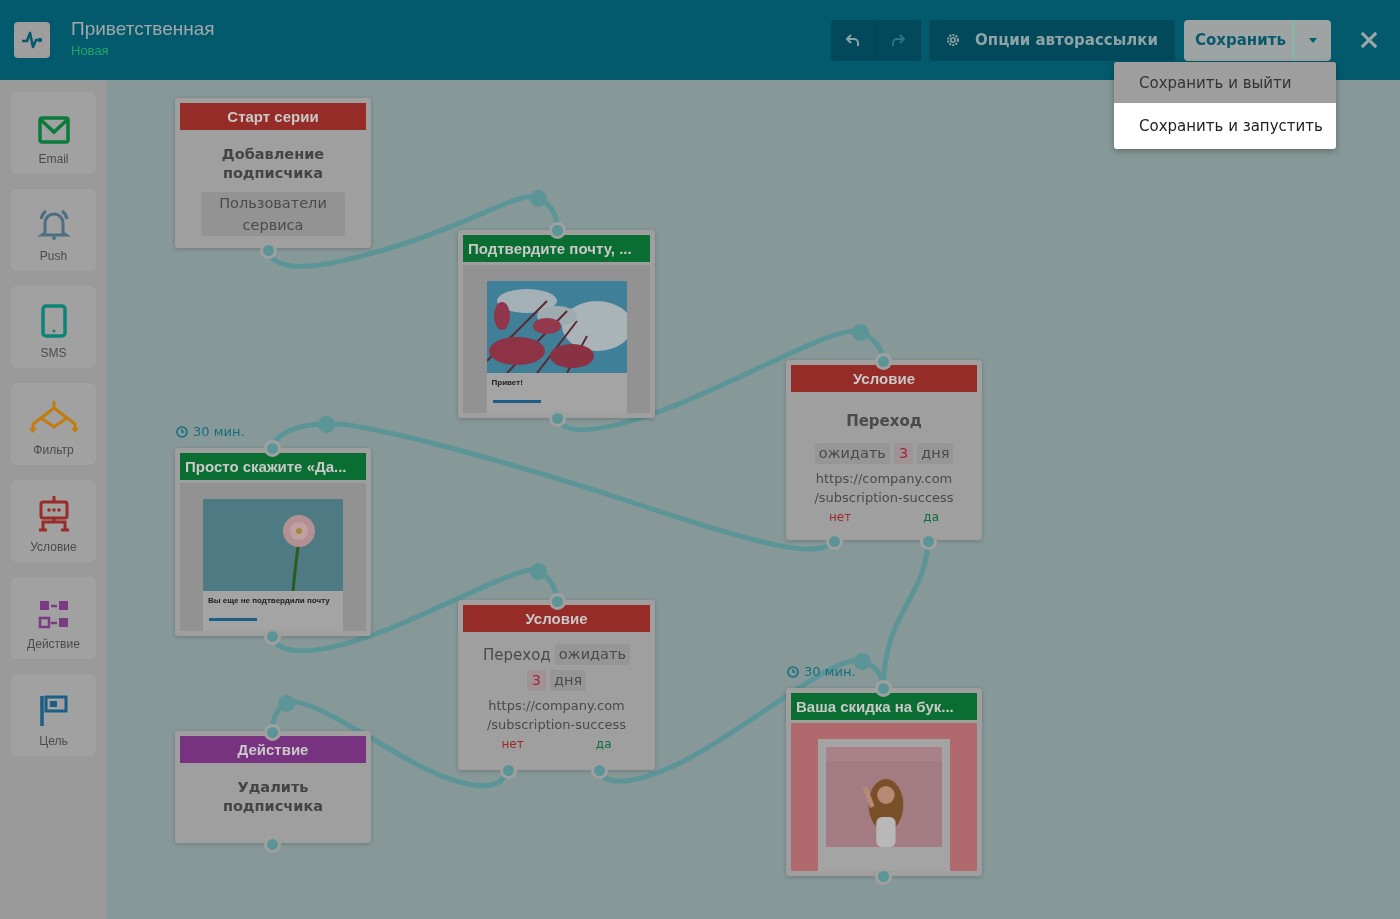  What do you see at coordinates (53, 710) in the screenshot?
I see `flag-icon` at bounding box center [53, 710].